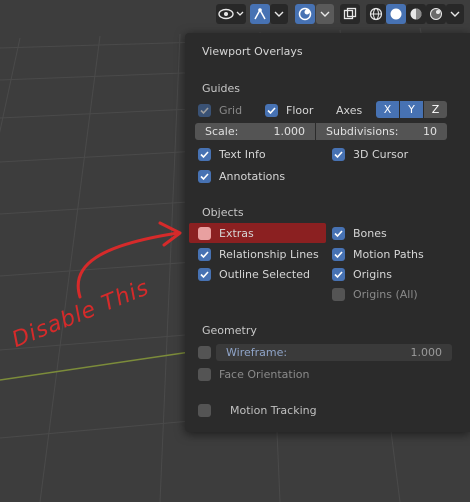 Image resolution: width=470 pixels, height=502 pixels. What do you see at coordinates (229, 330) in the screenshot?
I see `section-heading-geometry: Geometry` at bounding box center [229, 330].